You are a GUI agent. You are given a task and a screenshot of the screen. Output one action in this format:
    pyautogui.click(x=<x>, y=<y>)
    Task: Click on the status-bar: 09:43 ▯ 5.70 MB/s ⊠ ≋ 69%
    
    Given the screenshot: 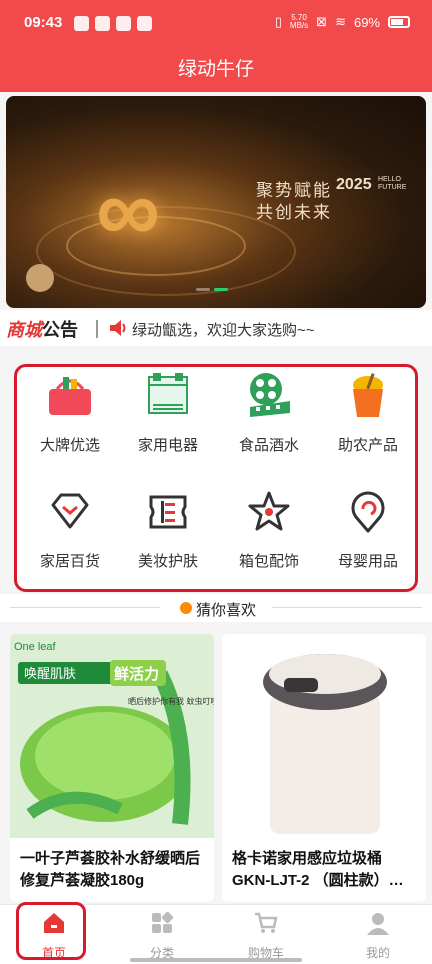 What is the action you would take?
    pyautogui.click(x=216, y=25)
    